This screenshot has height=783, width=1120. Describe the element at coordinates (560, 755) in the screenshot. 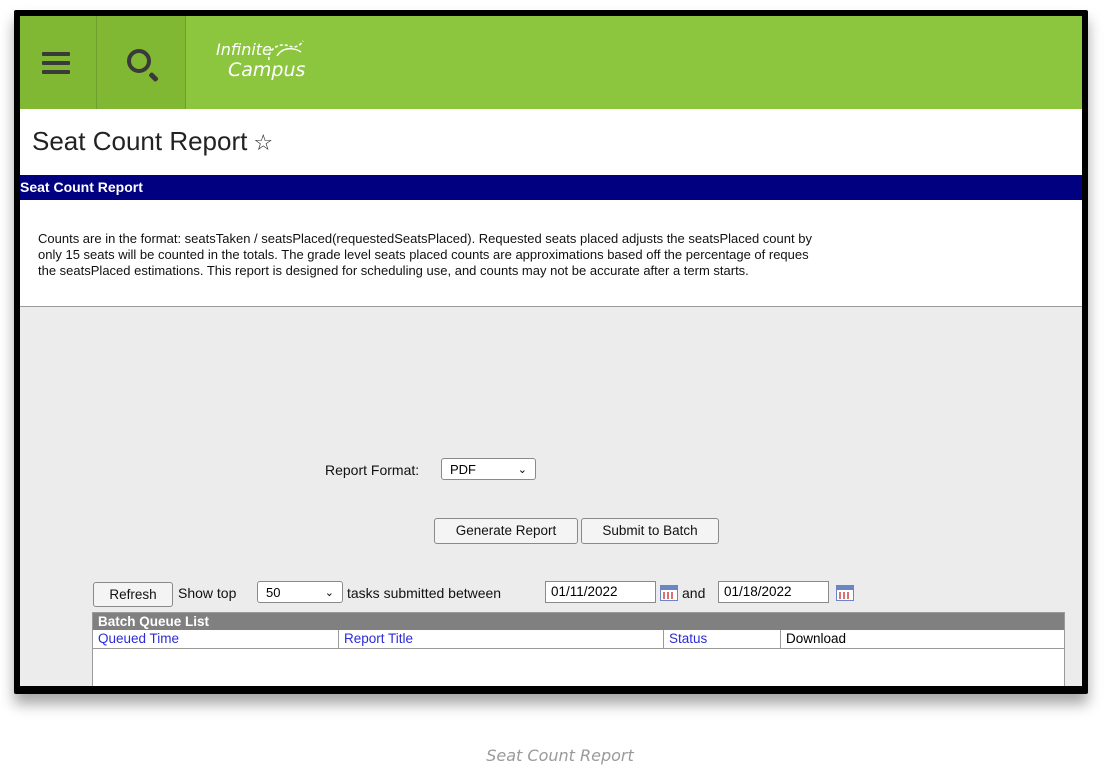

I see `figure-caption: Seat Count Report` at that location.